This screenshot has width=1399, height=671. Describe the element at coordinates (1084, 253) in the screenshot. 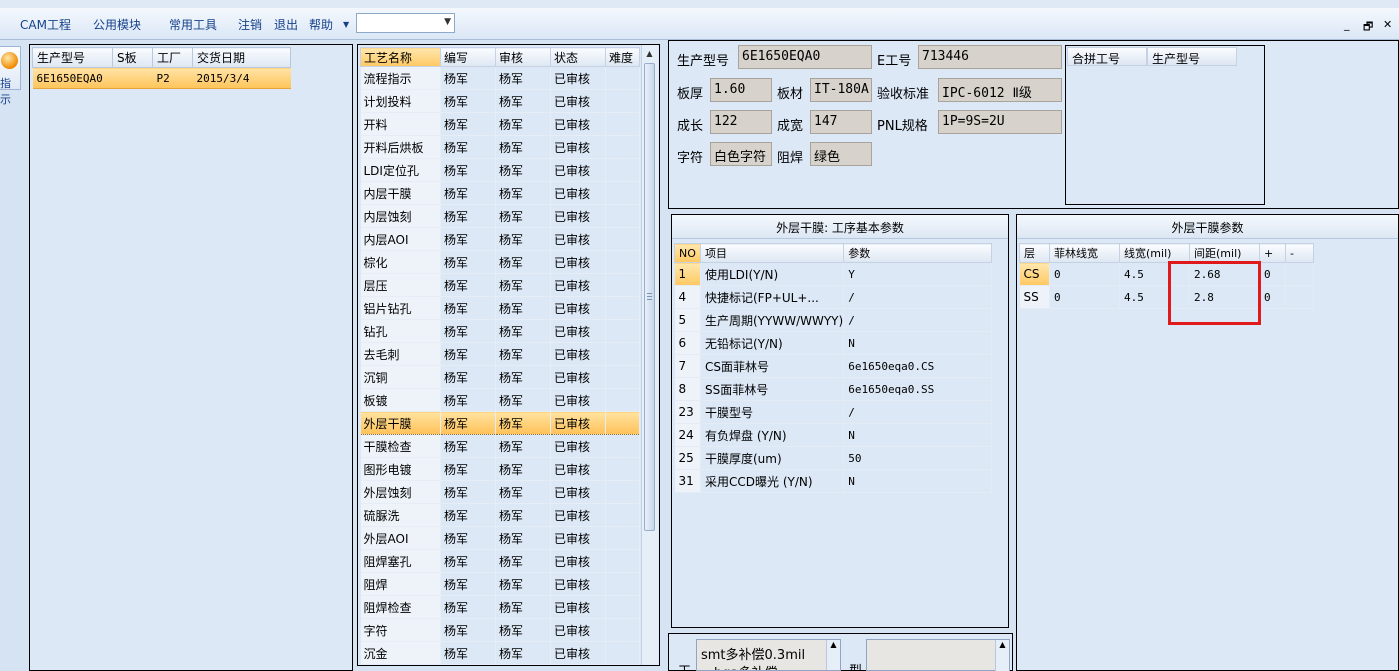

I see `col-film-line-width: 菲林线宽` at that location.